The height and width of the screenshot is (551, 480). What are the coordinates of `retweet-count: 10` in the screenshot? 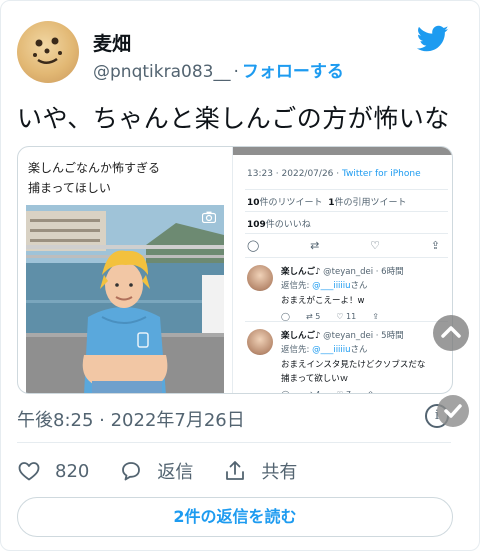 It's located at (253, 203).